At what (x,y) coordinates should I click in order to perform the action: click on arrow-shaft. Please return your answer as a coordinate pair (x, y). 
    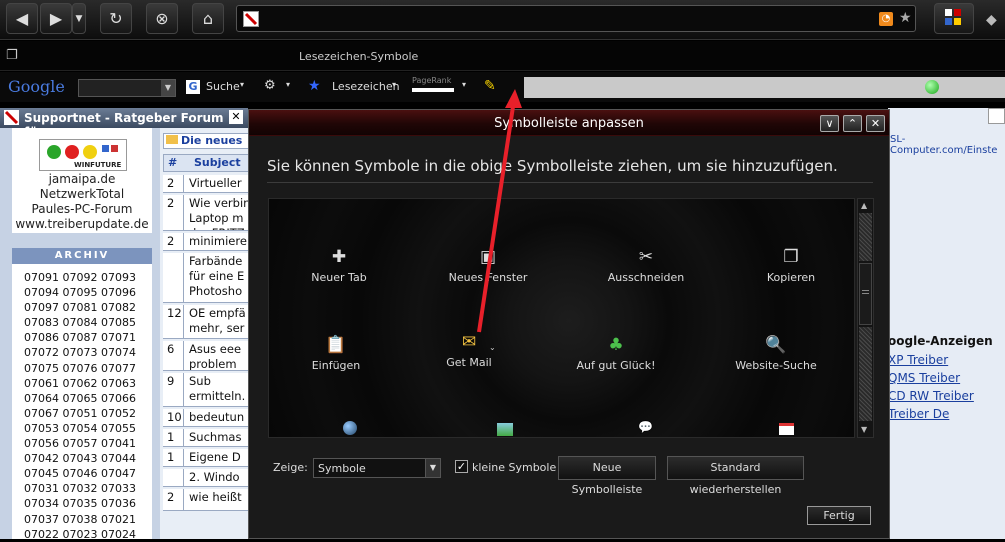
    Looking at the image, I should click on (496, 216).